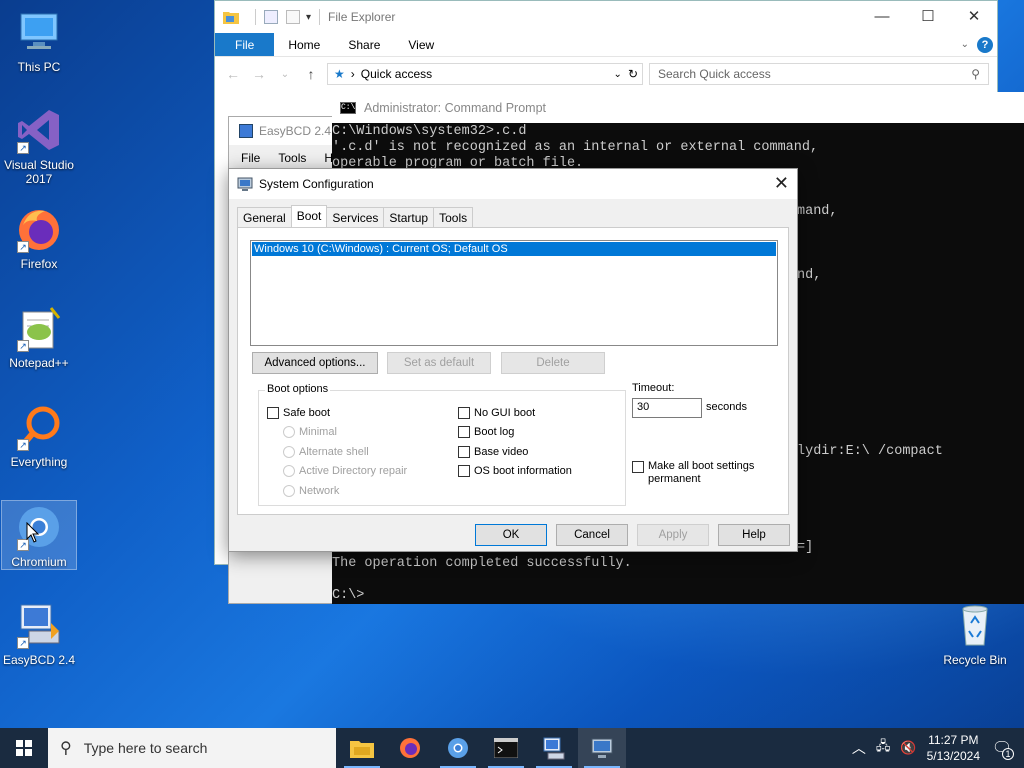 The image size is (1024, 768). Describe the element at coordinates (421, 44) in the screenshot. I see `ribbon-tab-view: View` at that location.